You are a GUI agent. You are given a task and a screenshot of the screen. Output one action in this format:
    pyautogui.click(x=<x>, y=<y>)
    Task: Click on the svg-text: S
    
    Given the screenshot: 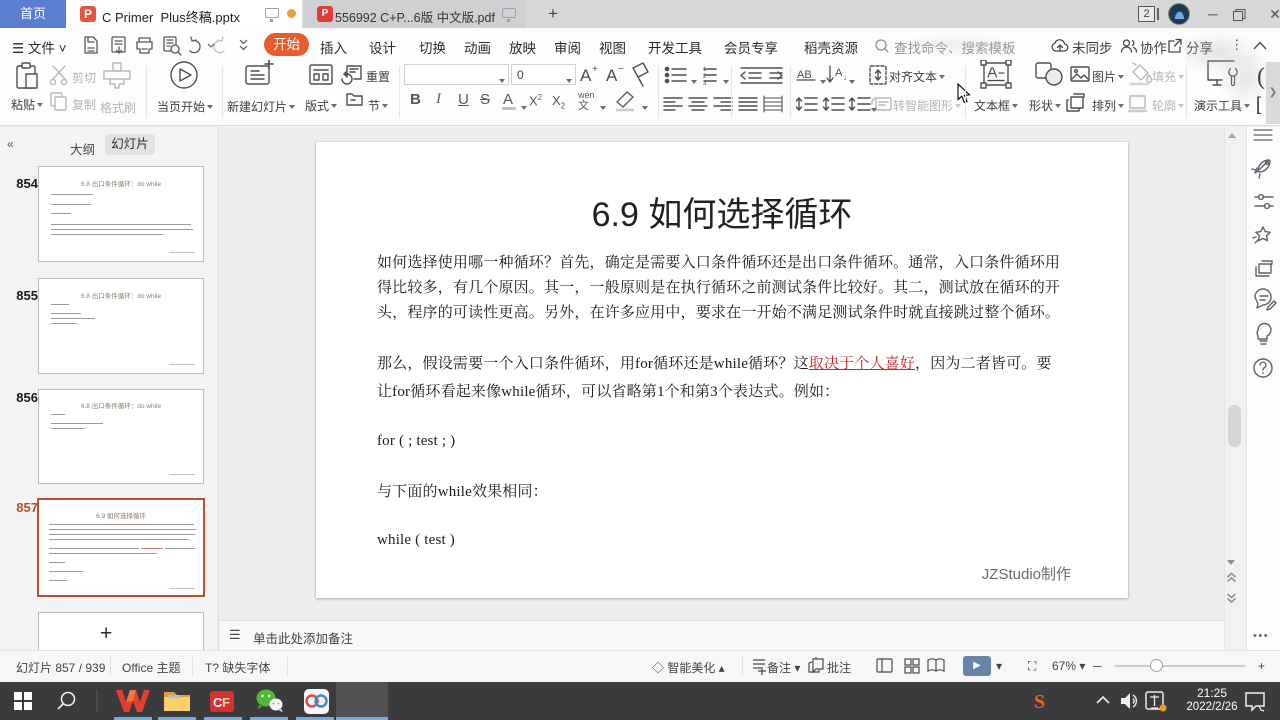 What is the action you would take?
    pyautogui.click(x=1039, y=702)
    